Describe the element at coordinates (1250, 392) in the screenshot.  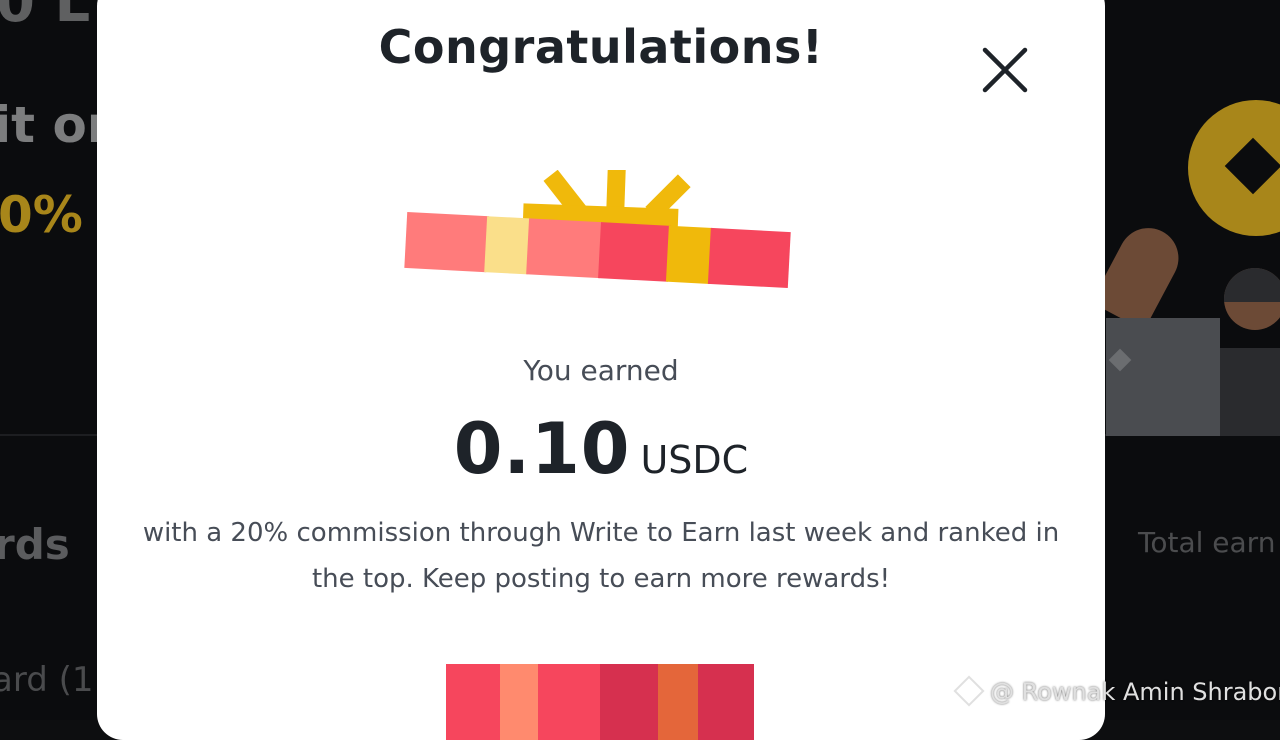
I see `person-body-illustration` at that location.